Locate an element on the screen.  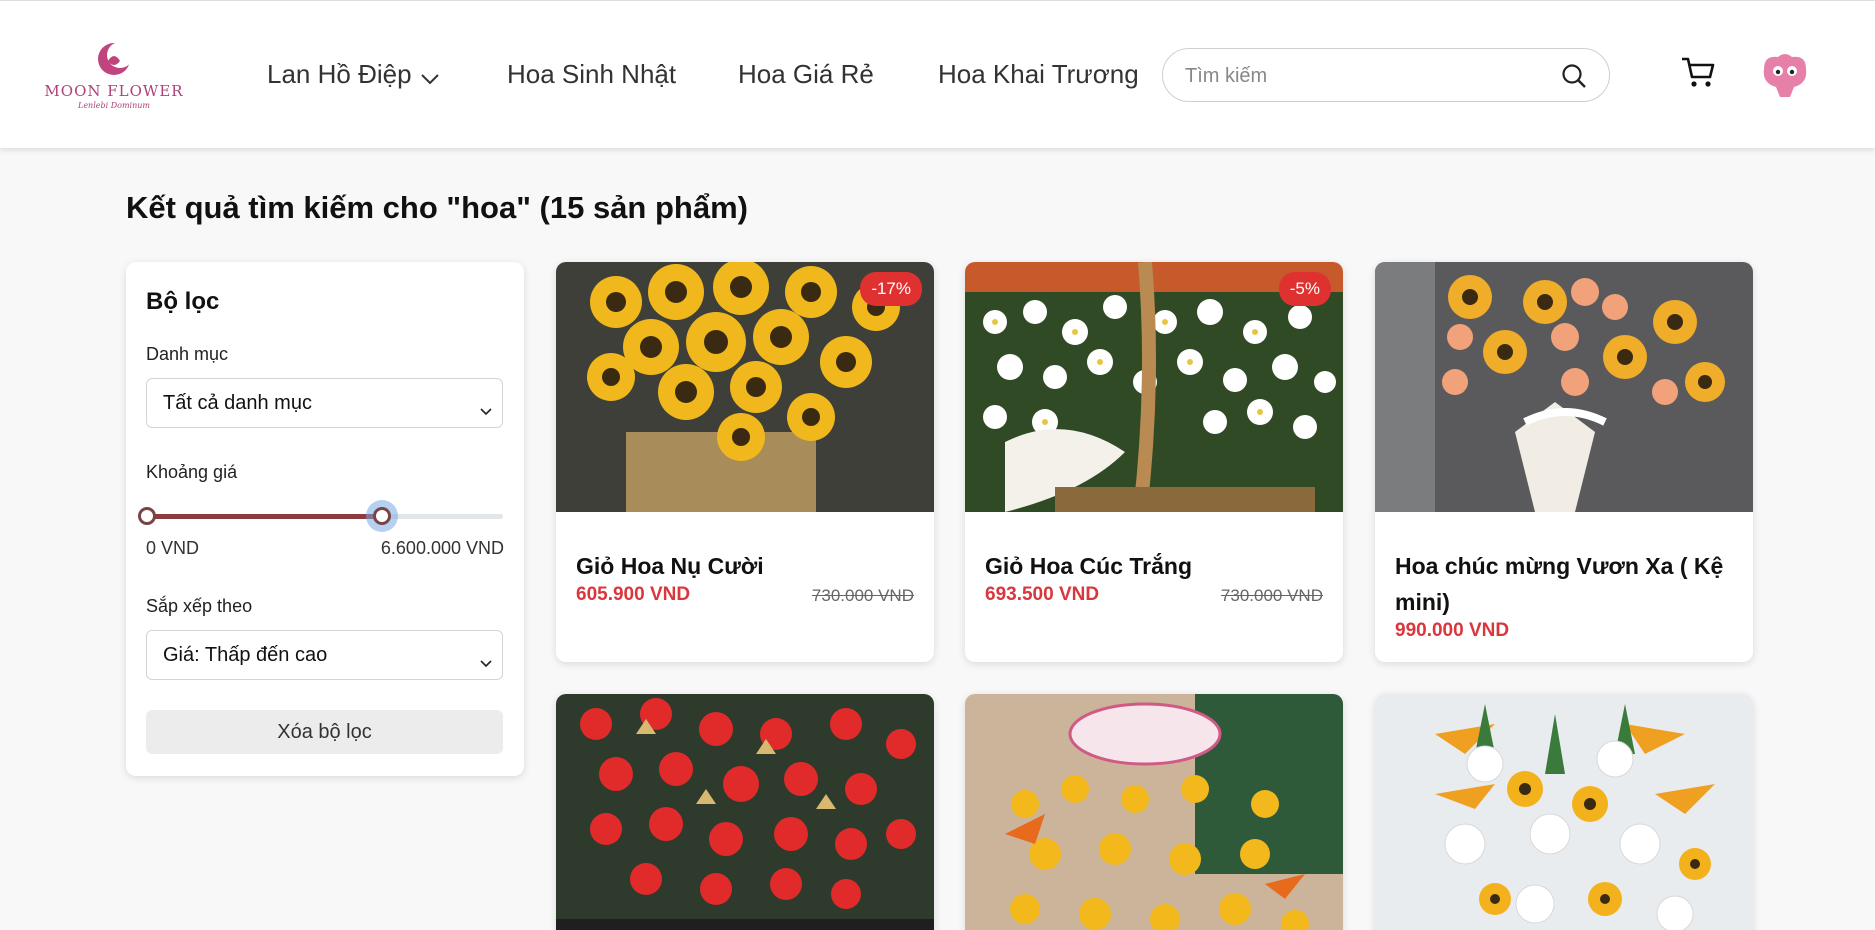
discount-badge: -5% is located at coordinates (1304, 289).